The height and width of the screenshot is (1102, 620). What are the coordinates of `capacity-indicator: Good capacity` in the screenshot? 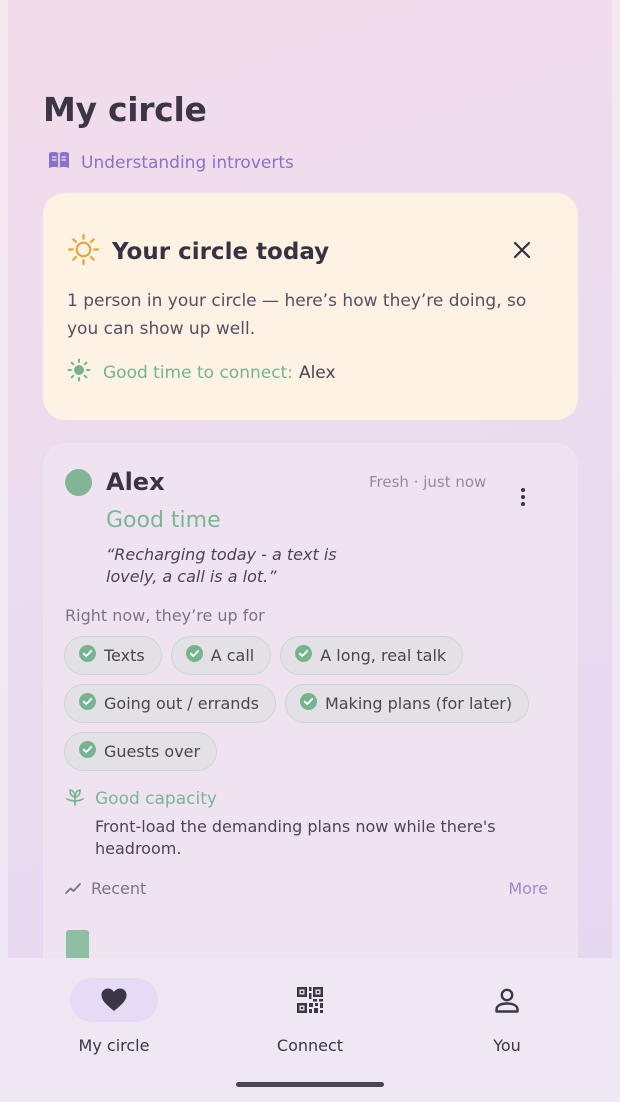 It's located at (141, 799).